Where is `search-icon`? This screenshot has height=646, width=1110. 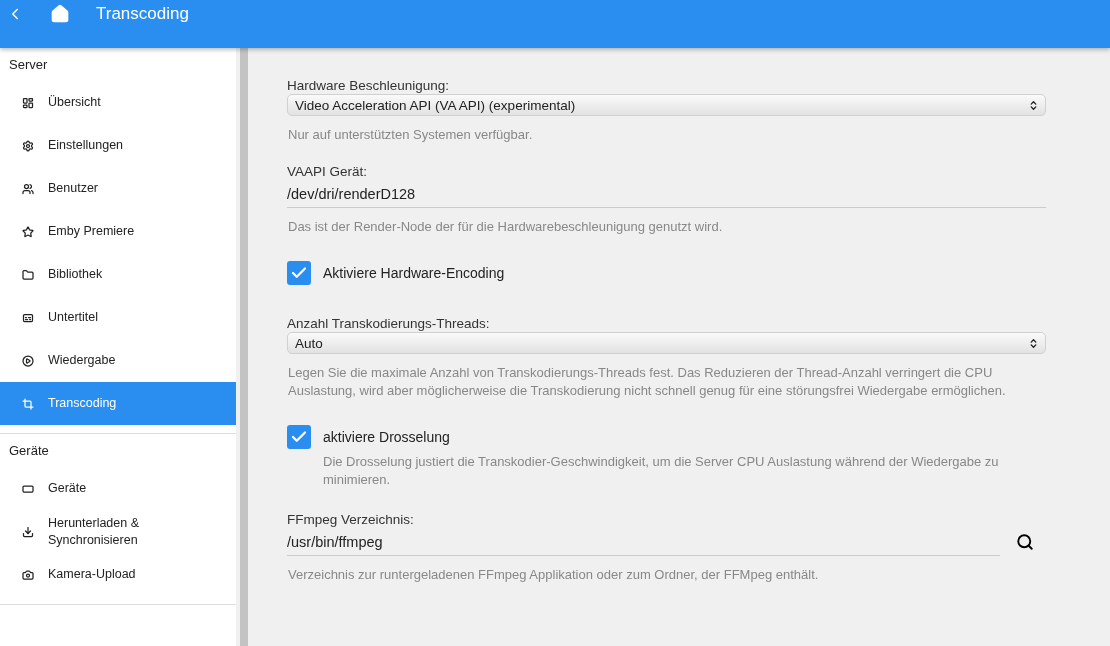
search-icon is located at coordinates (1025, 542).